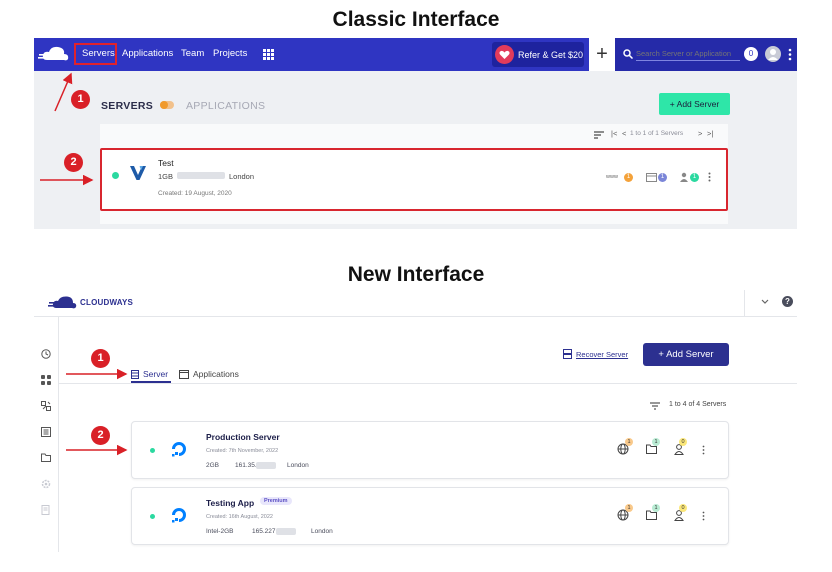  What do you see at coordinates (100, 358) in the screenshot?
I see `annotation-marker-1: 1` at bounding box center [100, 358].